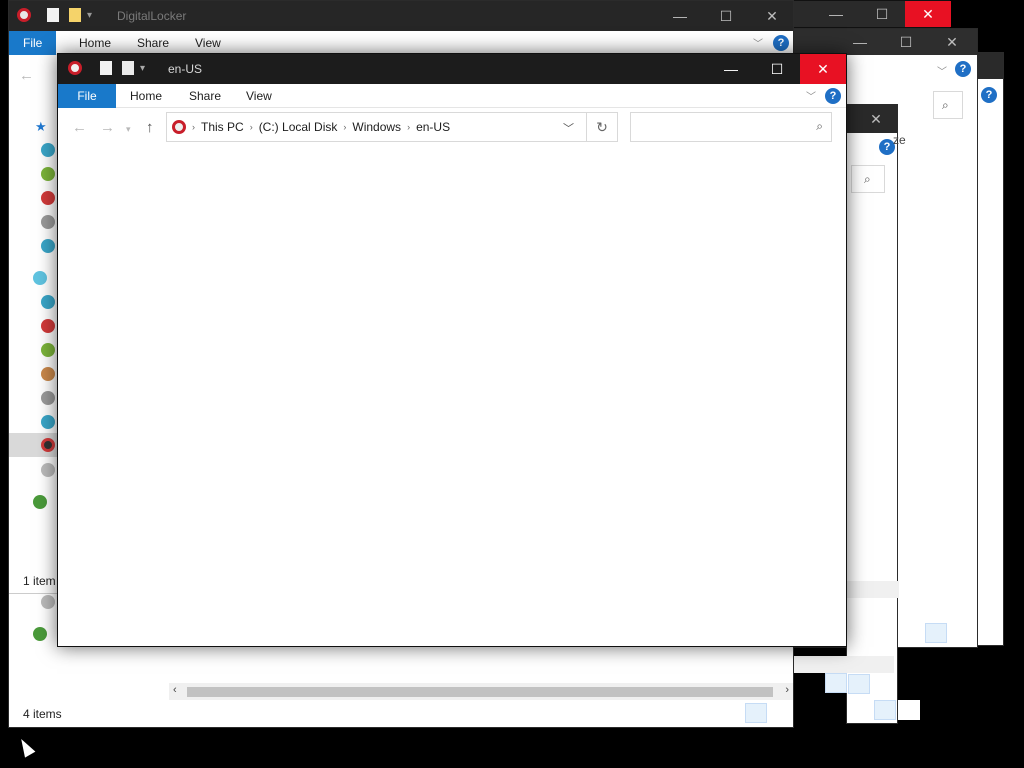 Image resolution: width=1024 pixels, height=768 pixels. What do you see at coordinates (568, 128) in the screenshot?
I see `address-dropdown-icon: ﹀` at bounding box center [568, 128].